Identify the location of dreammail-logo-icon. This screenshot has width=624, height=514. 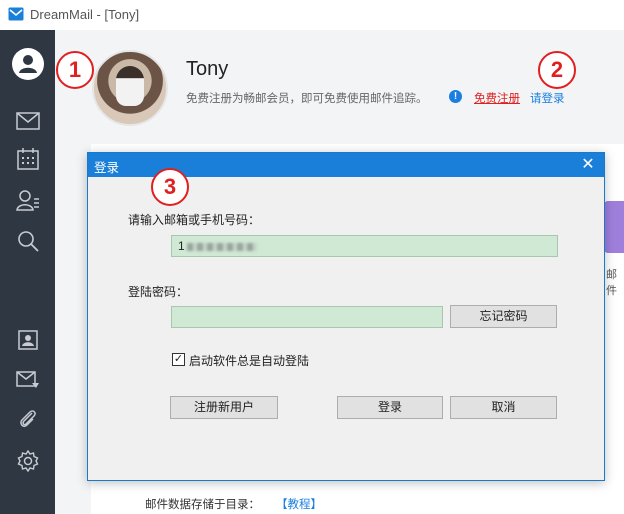
(16, 14).